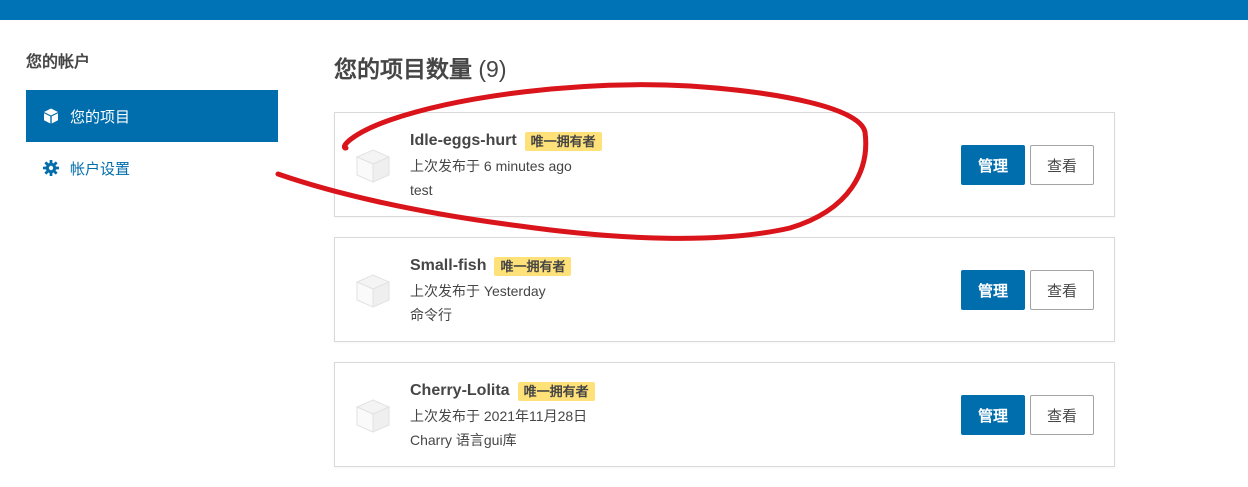 The width and height of the screenshot is (1248, 487). I want to click on project-count: (9), so click(492, 69).